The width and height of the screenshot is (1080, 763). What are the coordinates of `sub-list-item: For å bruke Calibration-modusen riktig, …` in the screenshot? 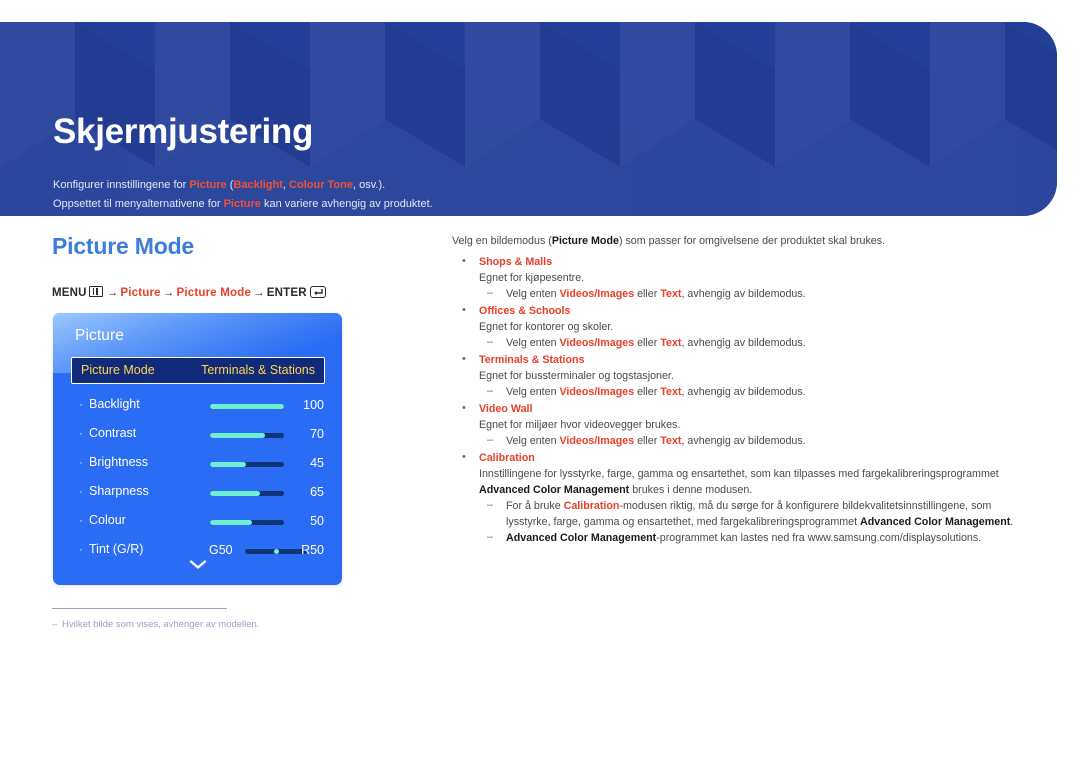 It's located at (755, 513).